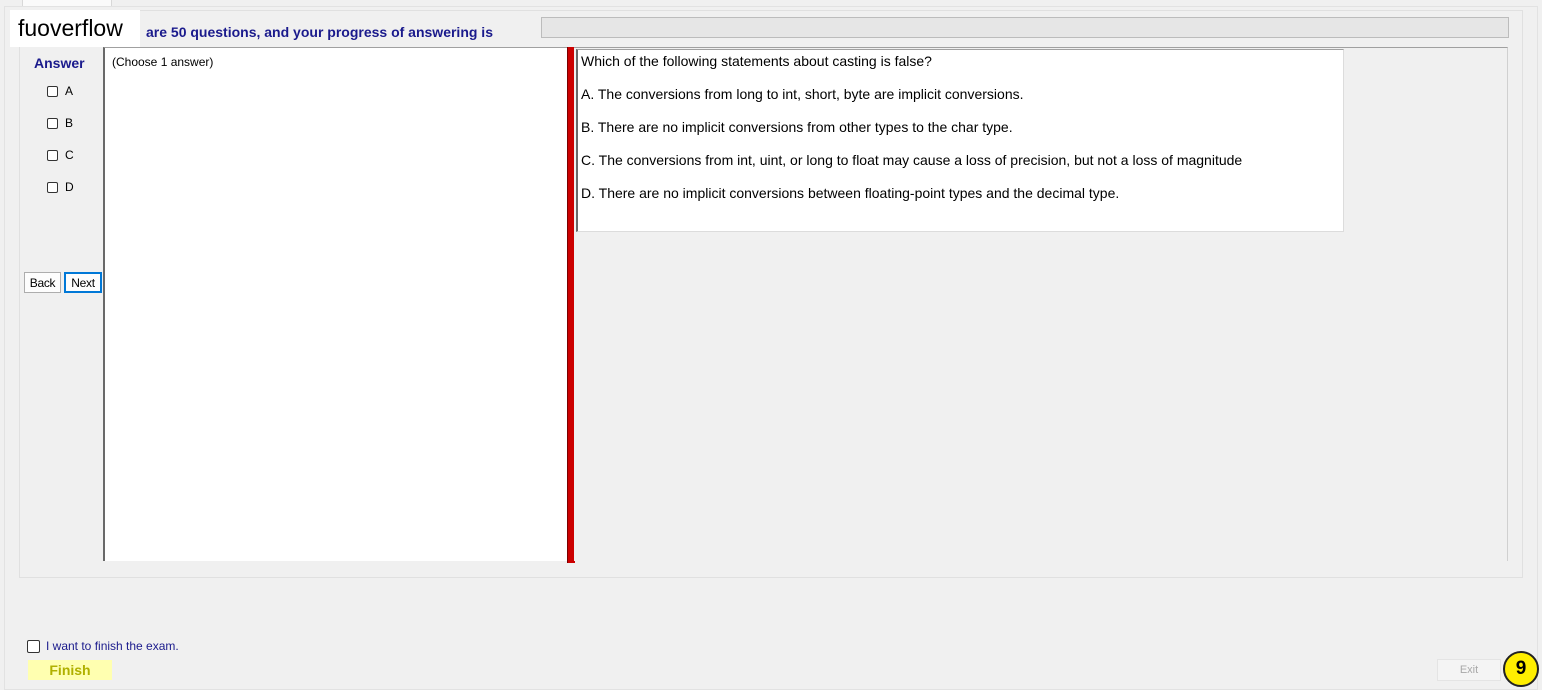 Image resolution: width=1542 pixels, height=690 pixels. What do you see at coordinates (59, 63) in the screenshot?
I see `answer-title: Answer` at bounding box center [59, 63].